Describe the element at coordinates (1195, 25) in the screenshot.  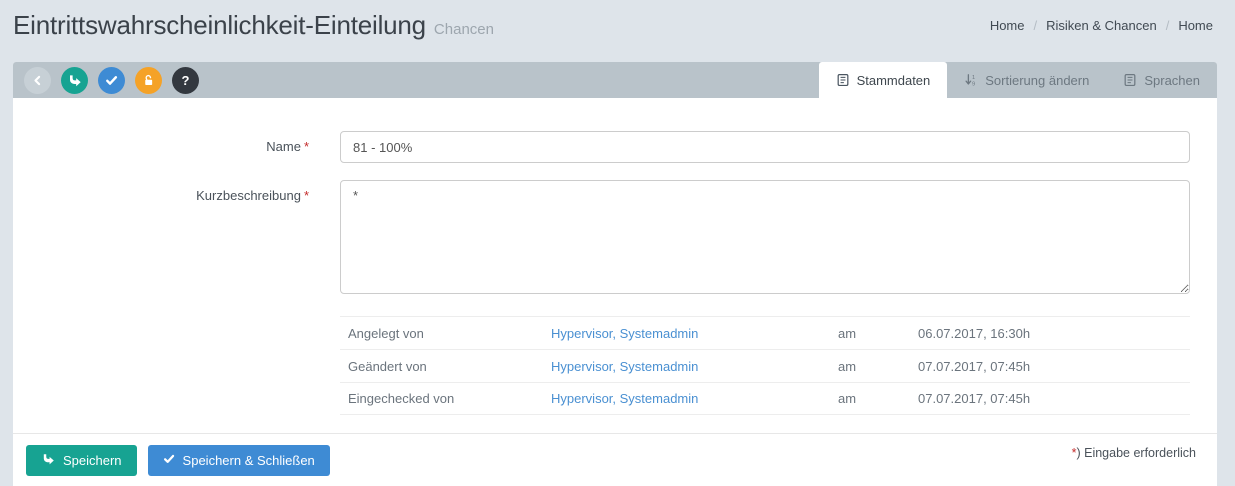
I see `breadcrumb-link-home-2: Home` at that location.